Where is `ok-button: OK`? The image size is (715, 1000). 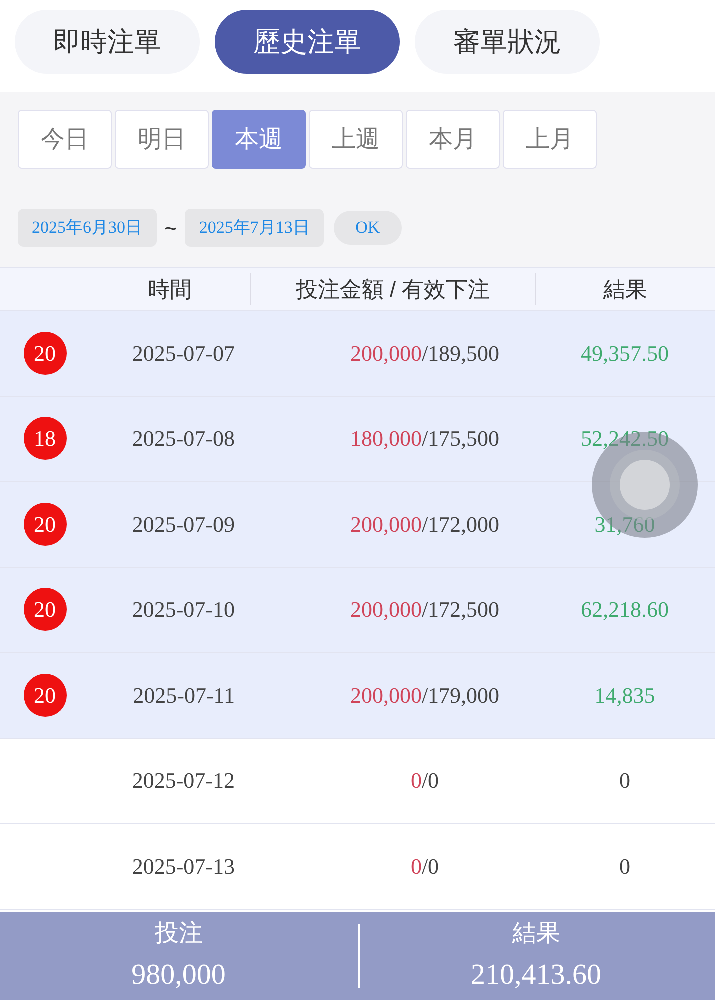 ok-button: OK is located at coordinates (368, 228).